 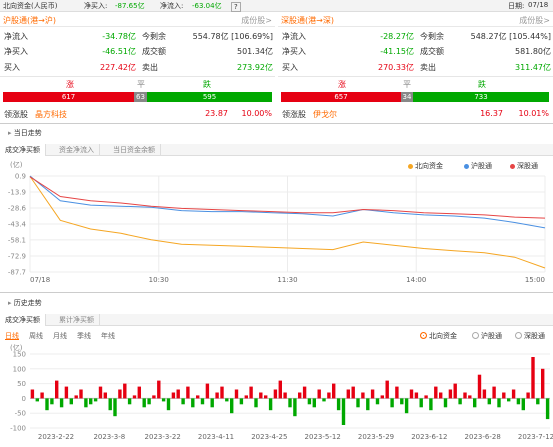 What do you see at coordinates (51, 114) in the screenshot?
I see `sh-leader-name: 晶方科技` at bounding box center [51, 114].